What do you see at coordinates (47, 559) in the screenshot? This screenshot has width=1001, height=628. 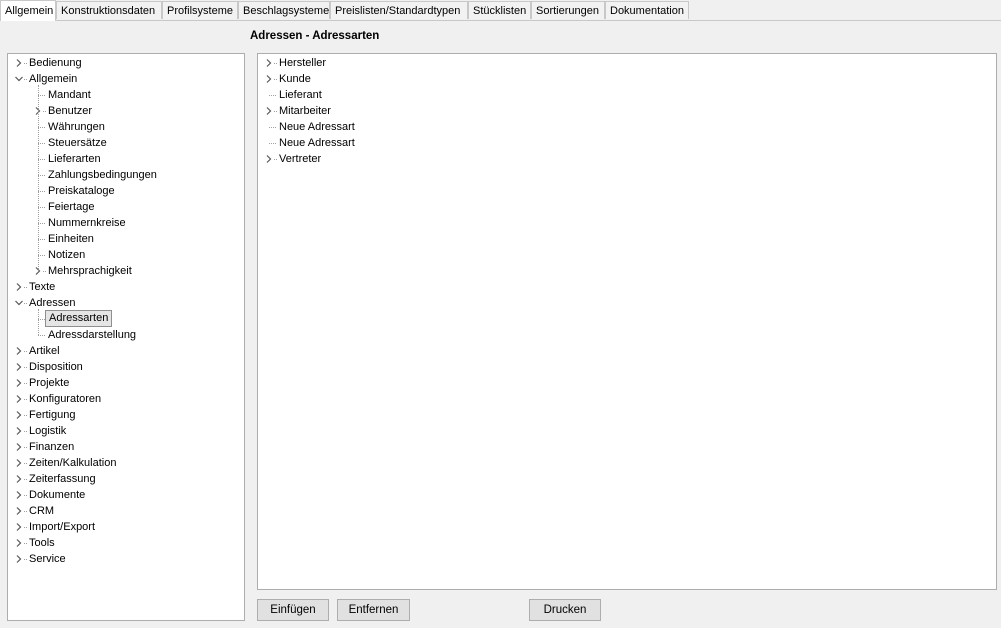 I see `tree-item-label: Service` at bounding box center [47, 559].